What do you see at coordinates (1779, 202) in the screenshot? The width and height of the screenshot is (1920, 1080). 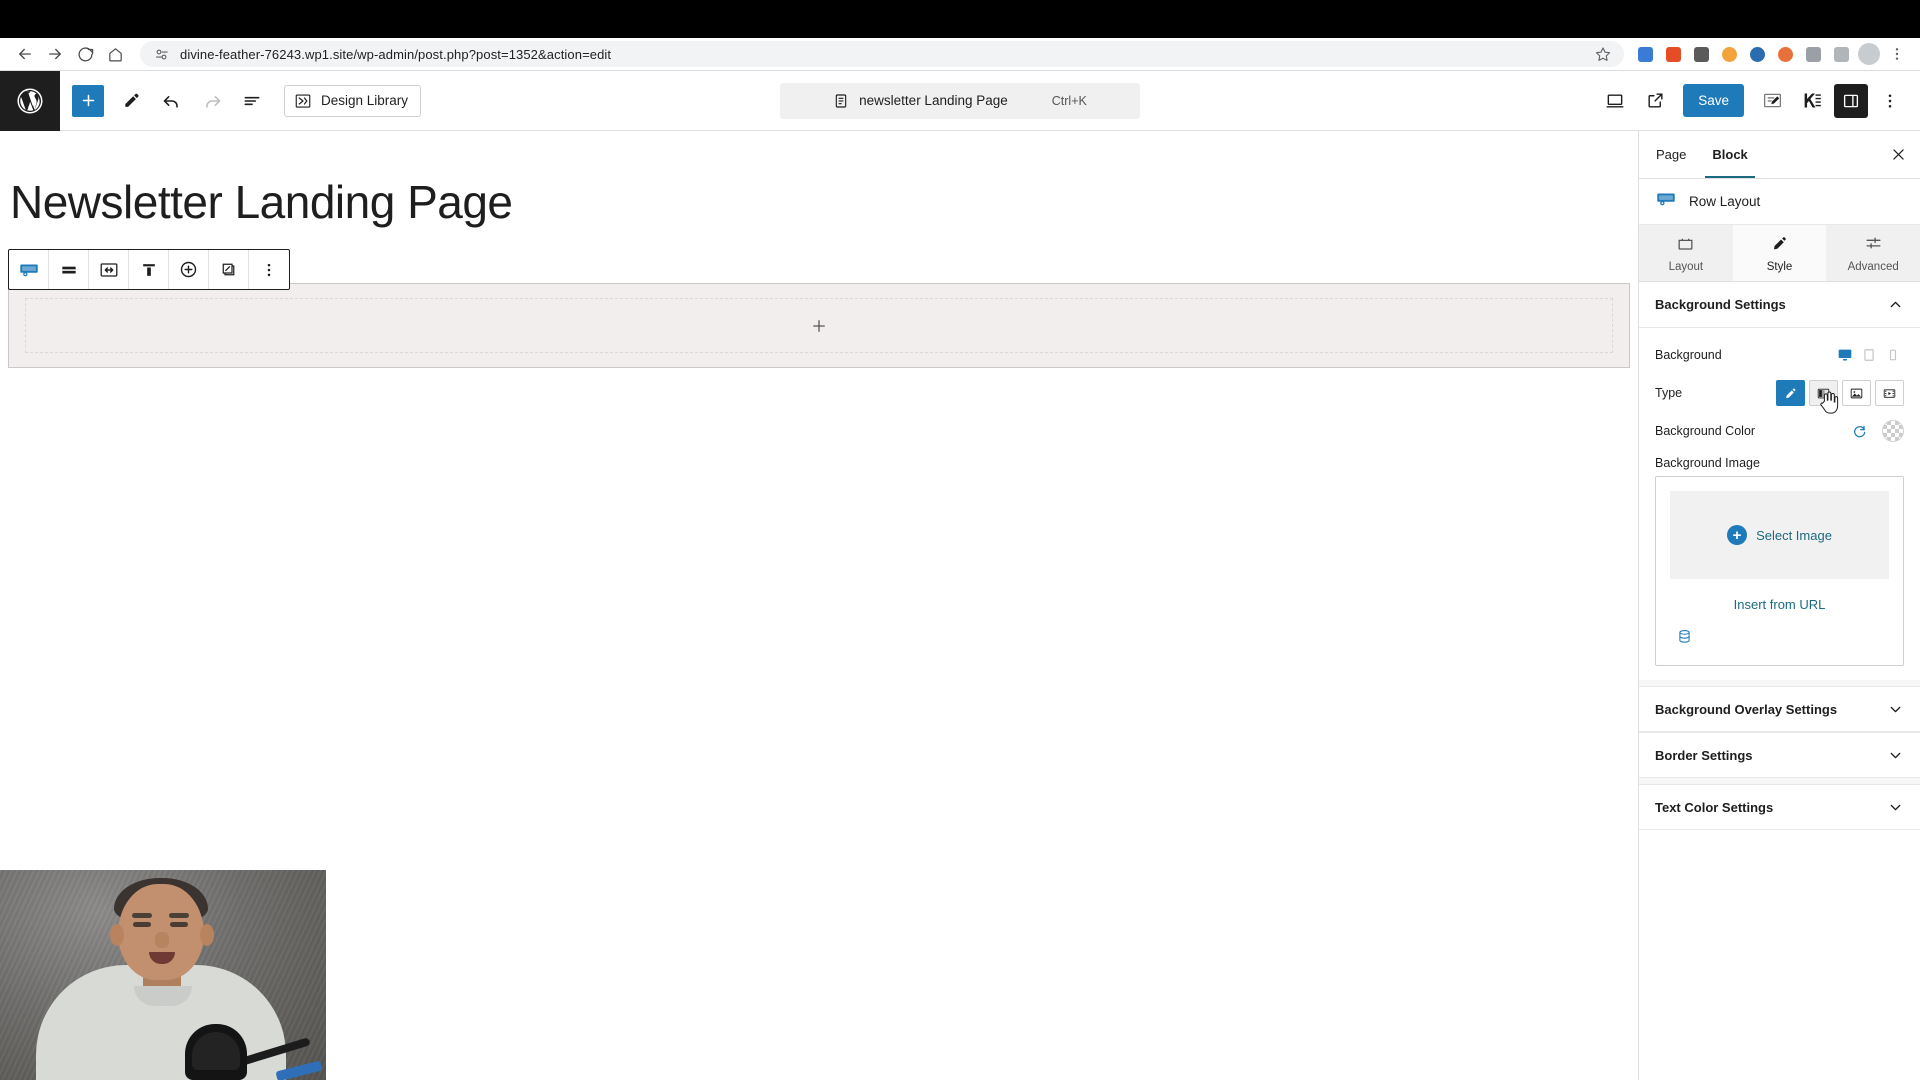 I see `selected-block-info: Row Layout` at bounding box center [1779, 202].